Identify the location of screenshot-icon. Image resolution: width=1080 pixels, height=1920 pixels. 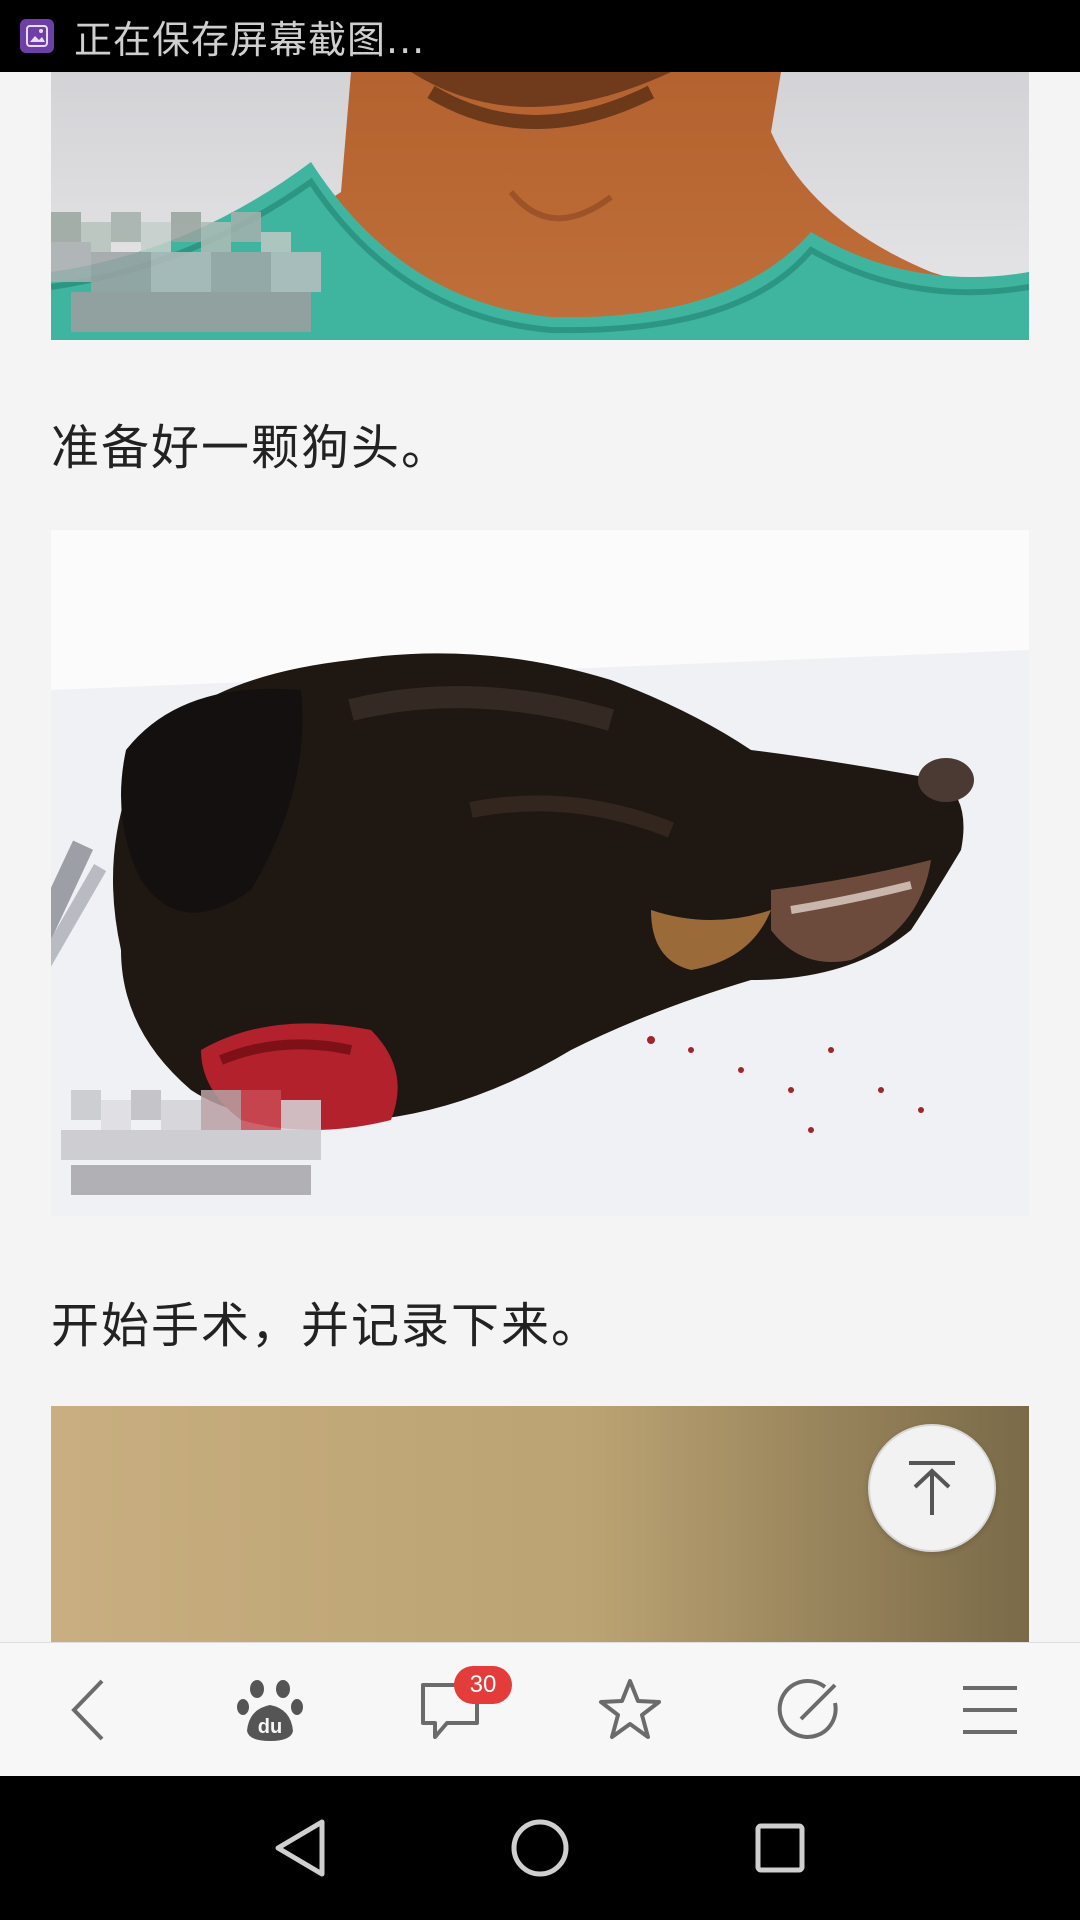
(37, 36).